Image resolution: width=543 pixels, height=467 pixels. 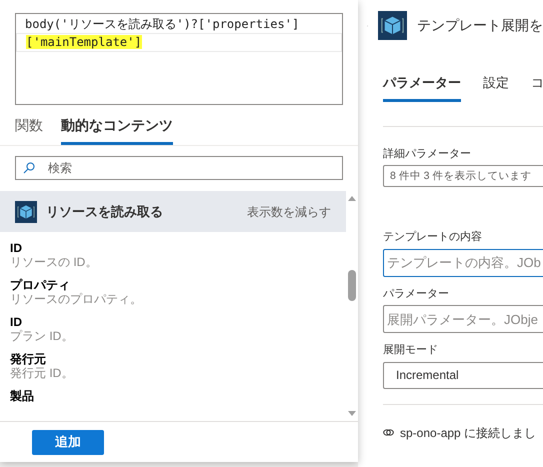 I want to click on link-icon, so click(x=388, y=432).